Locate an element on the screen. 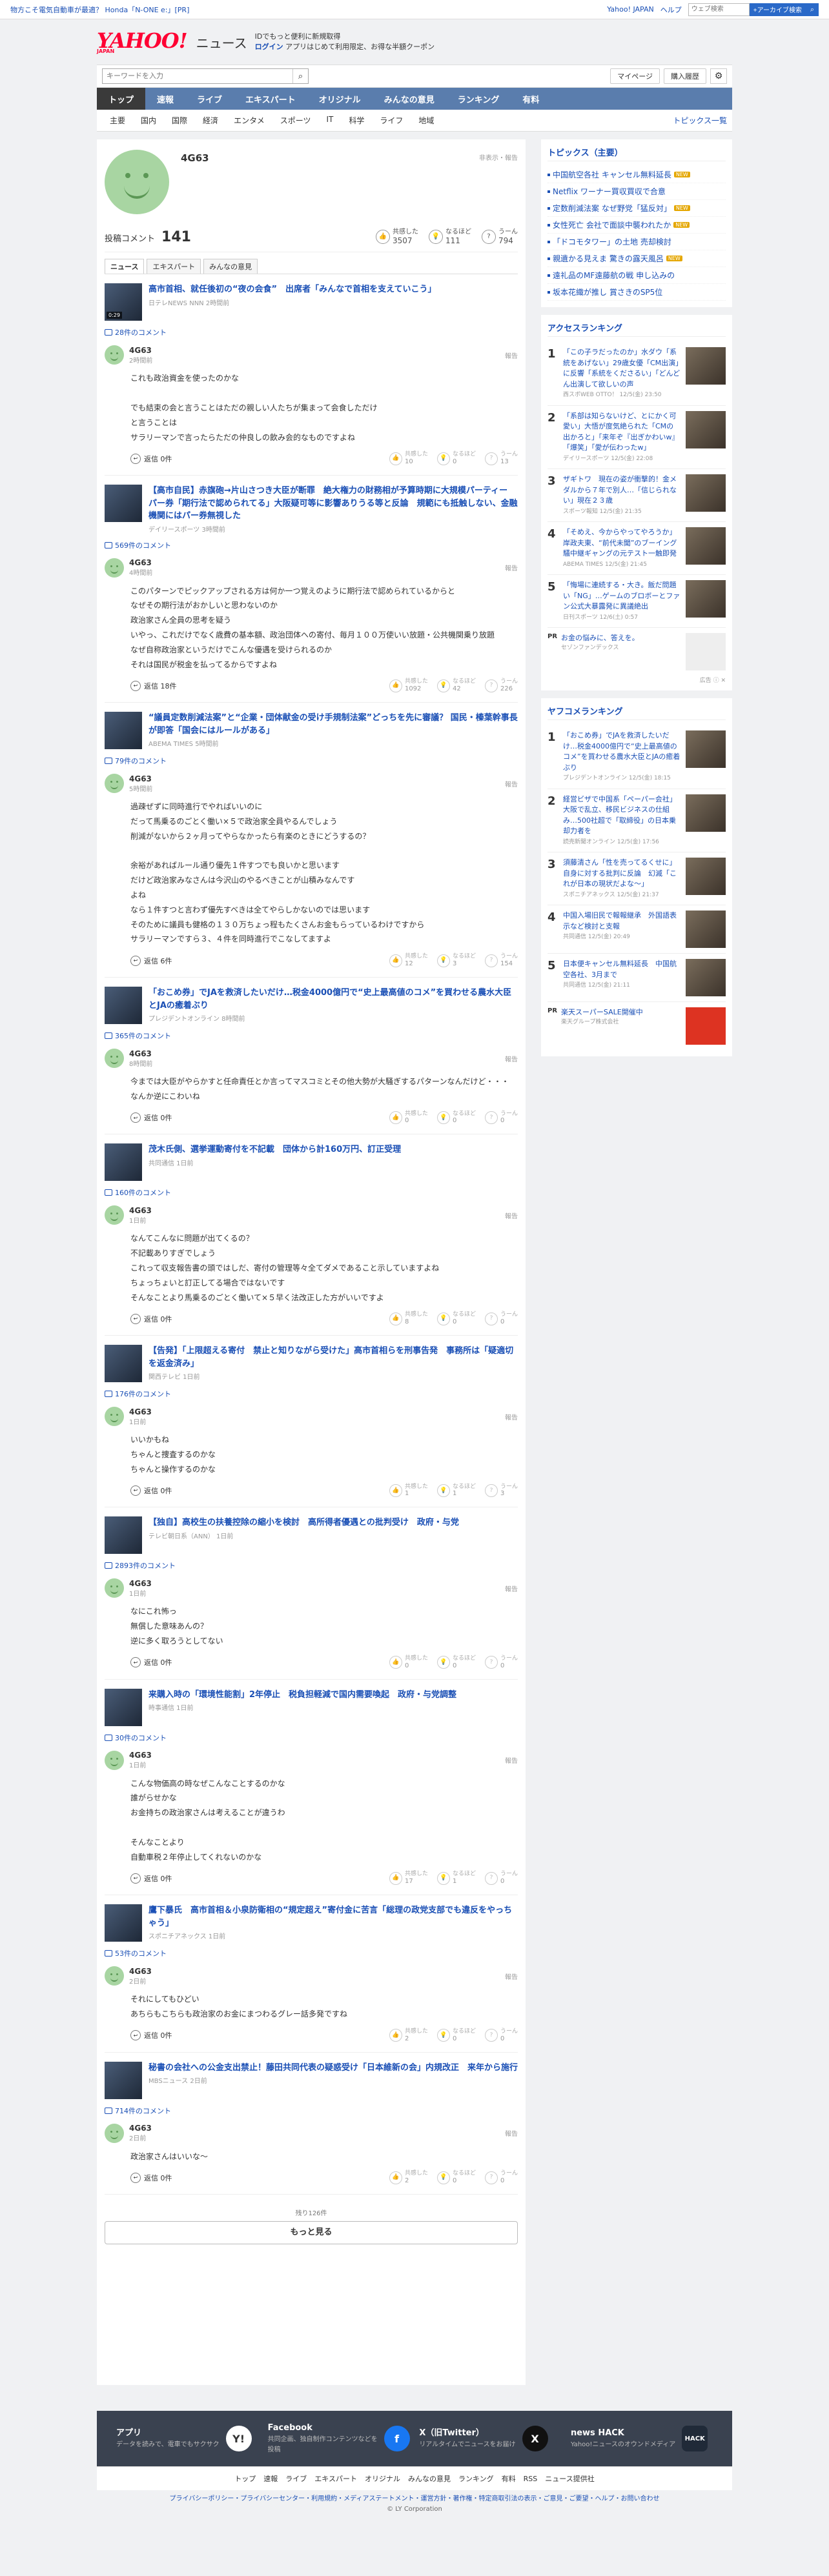  login-link: ログイン is located at coordinates (269, 47).